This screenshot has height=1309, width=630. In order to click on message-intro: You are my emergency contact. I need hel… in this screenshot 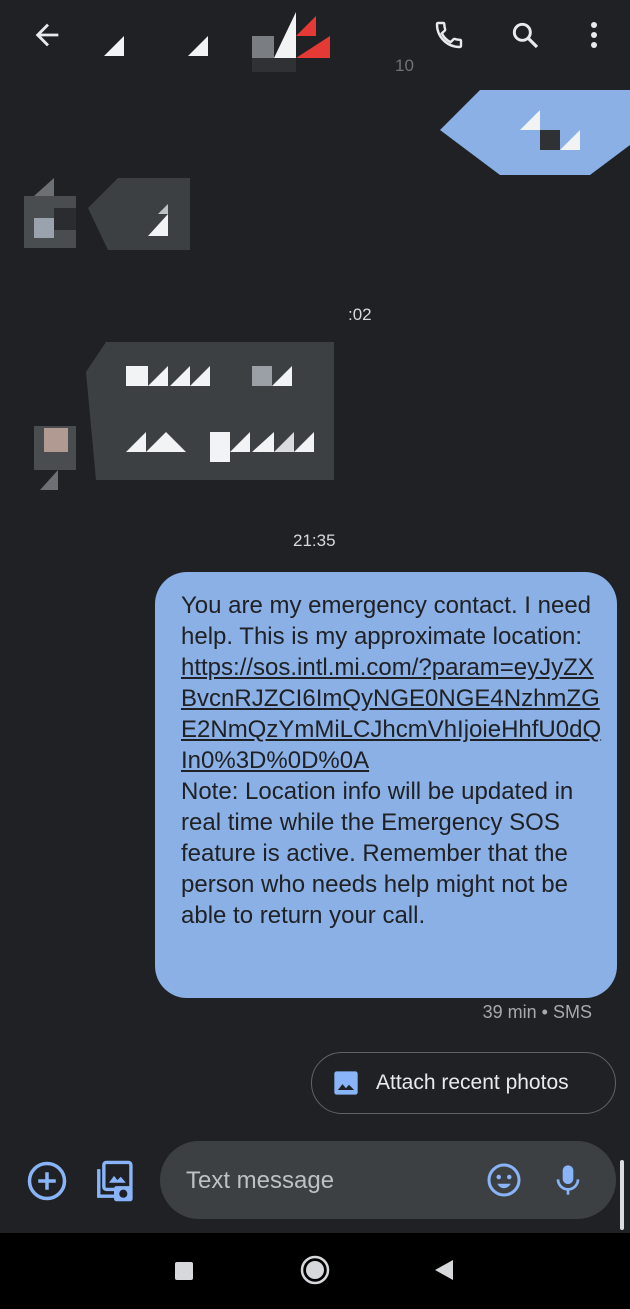, I will do `click(386, 621)`.